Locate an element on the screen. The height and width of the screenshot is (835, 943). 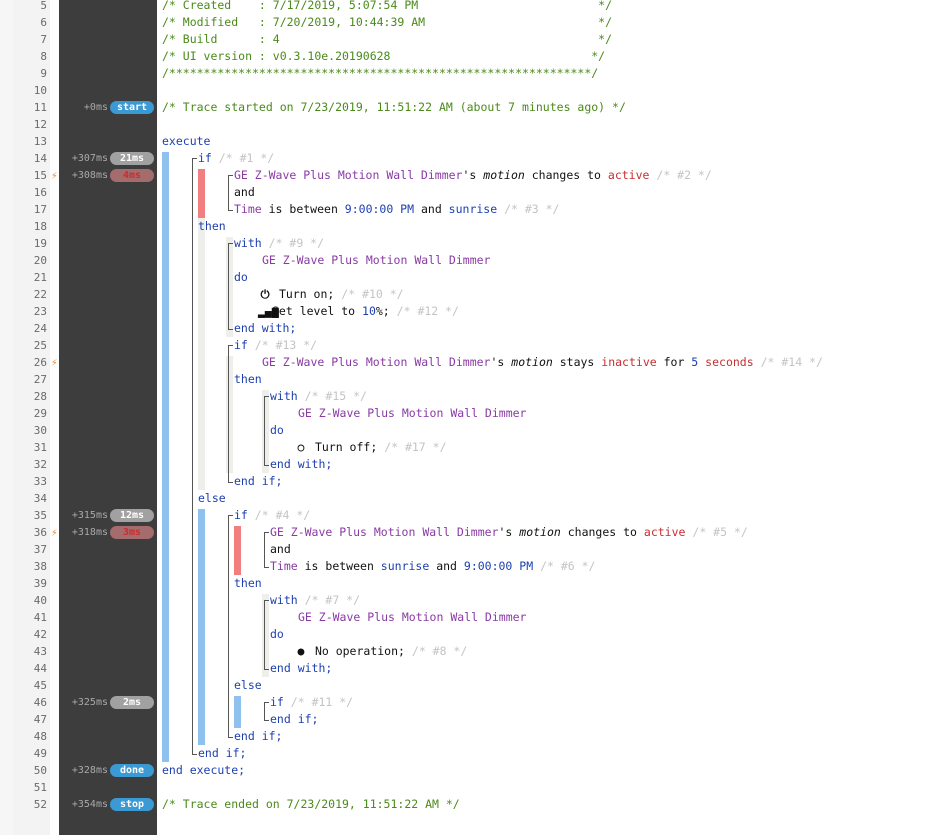
line-number: 12 is located at coordinates (40, 124).